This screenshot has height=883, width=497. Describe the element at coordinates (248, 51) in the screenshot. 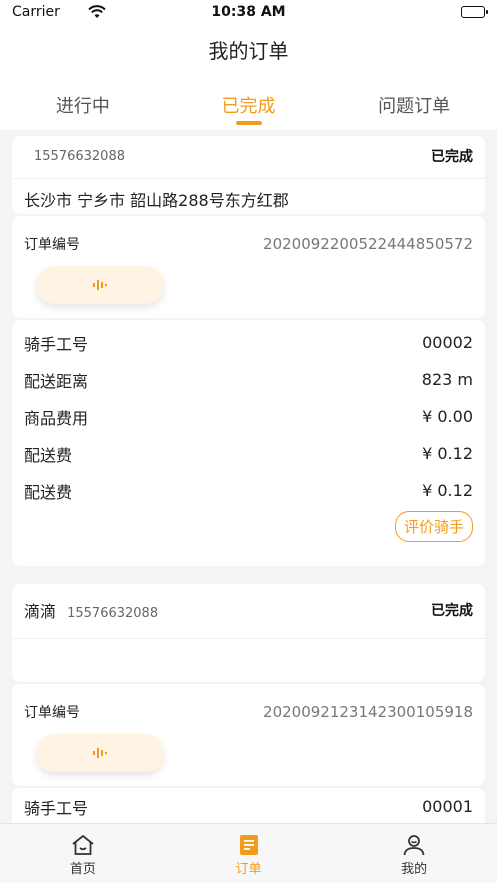

I see `page-title: 我的订单` at that location.